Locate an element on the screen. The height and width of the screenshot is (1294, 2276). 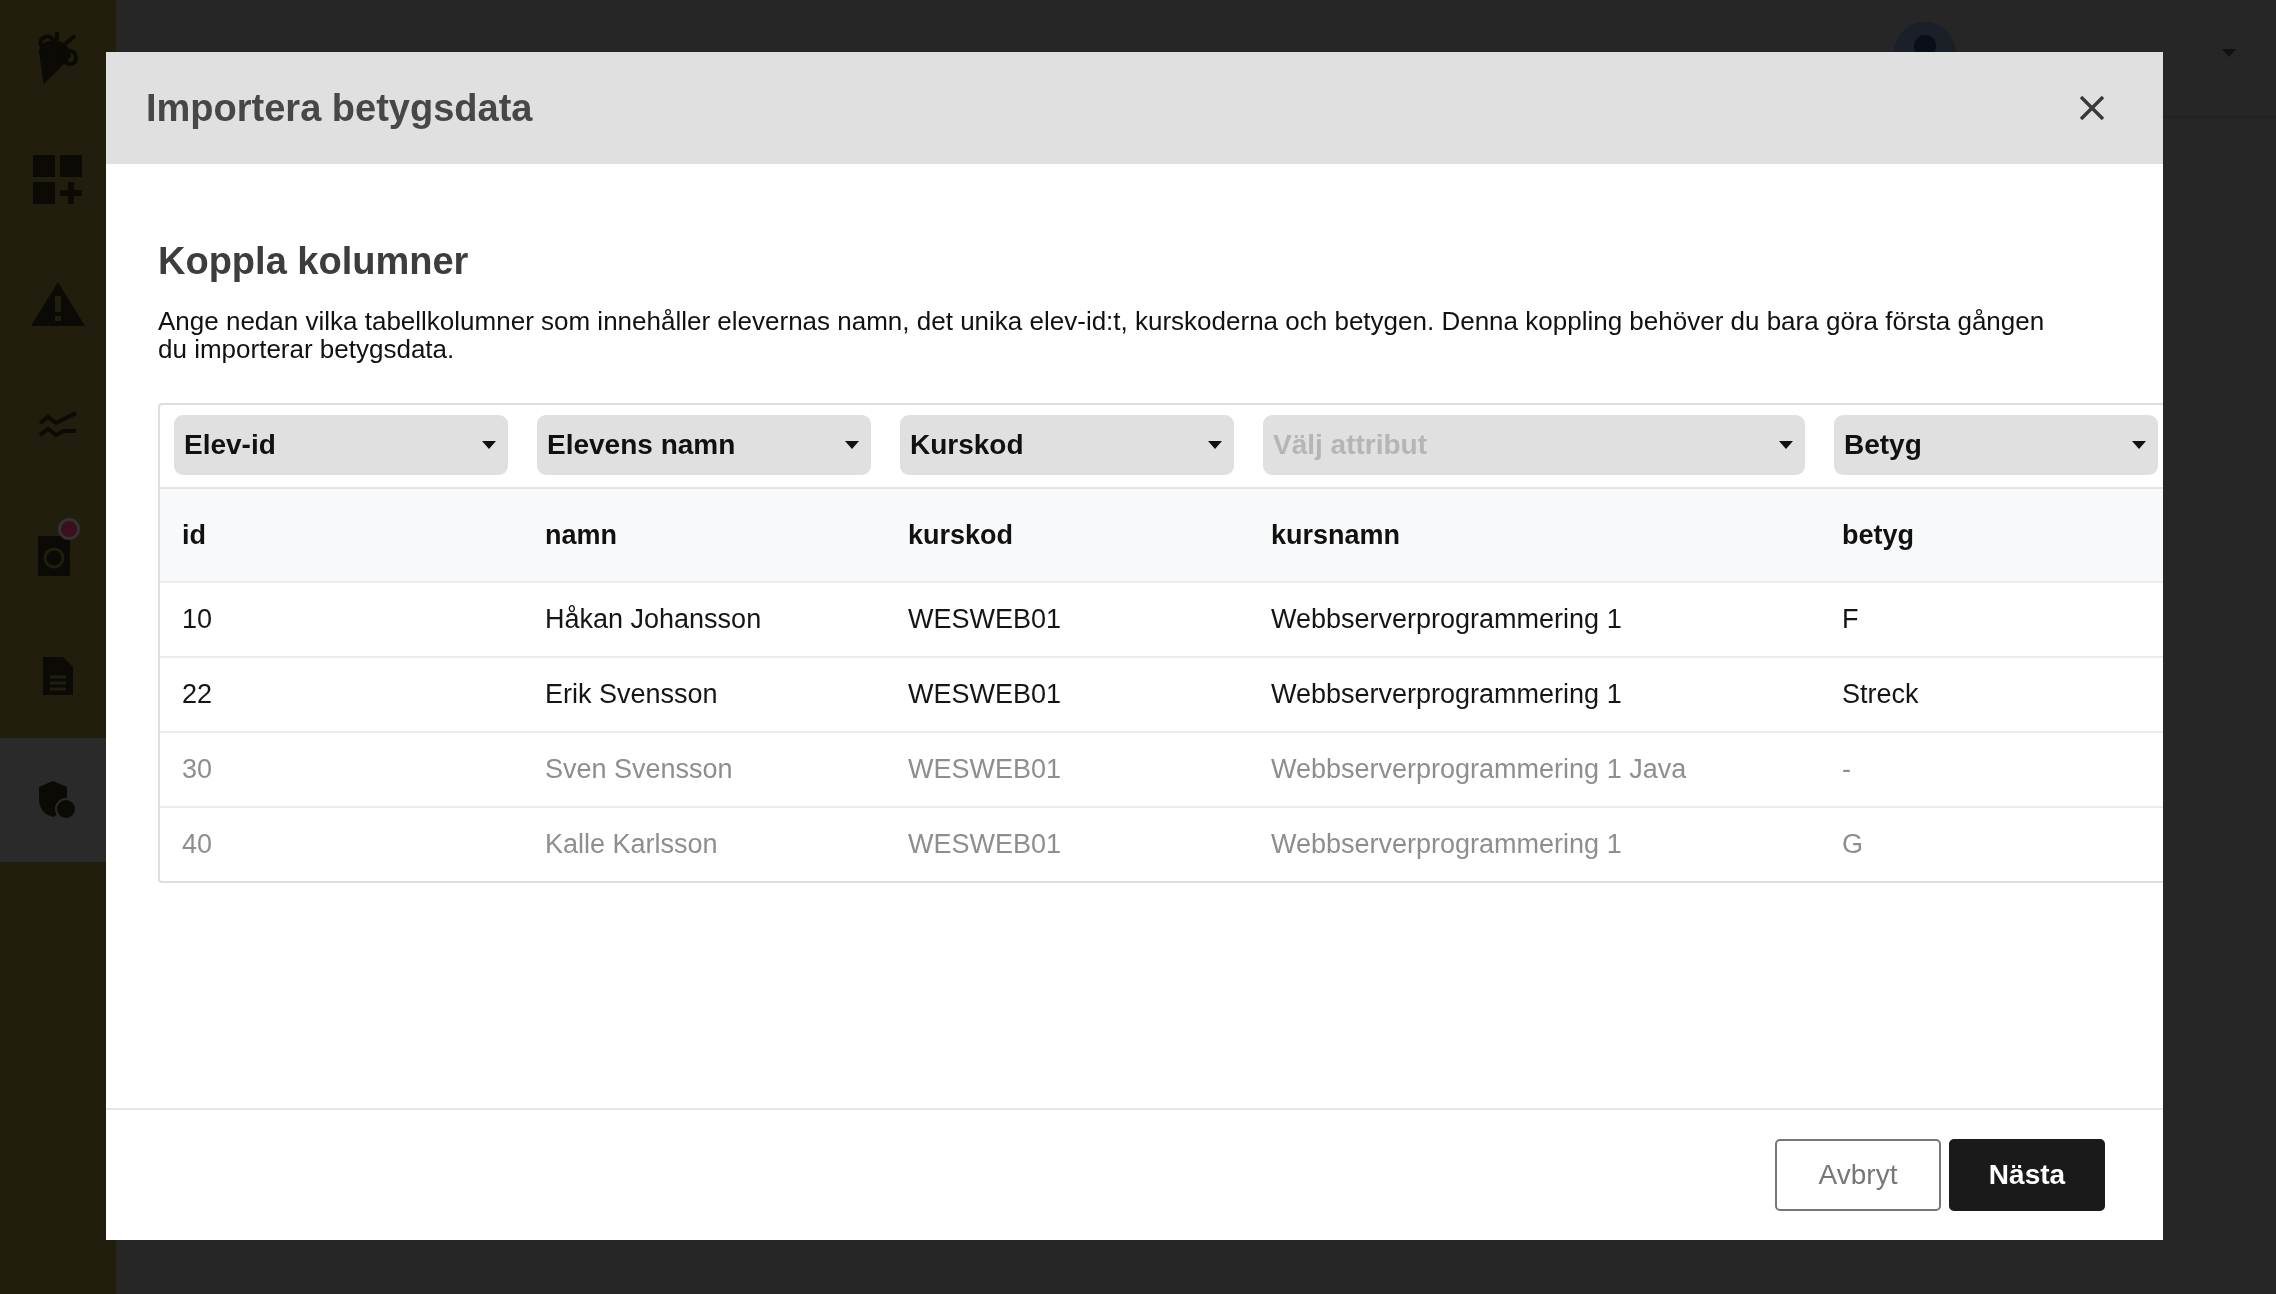
table-cell-text: Streck is located at coordinates (1880, 694).